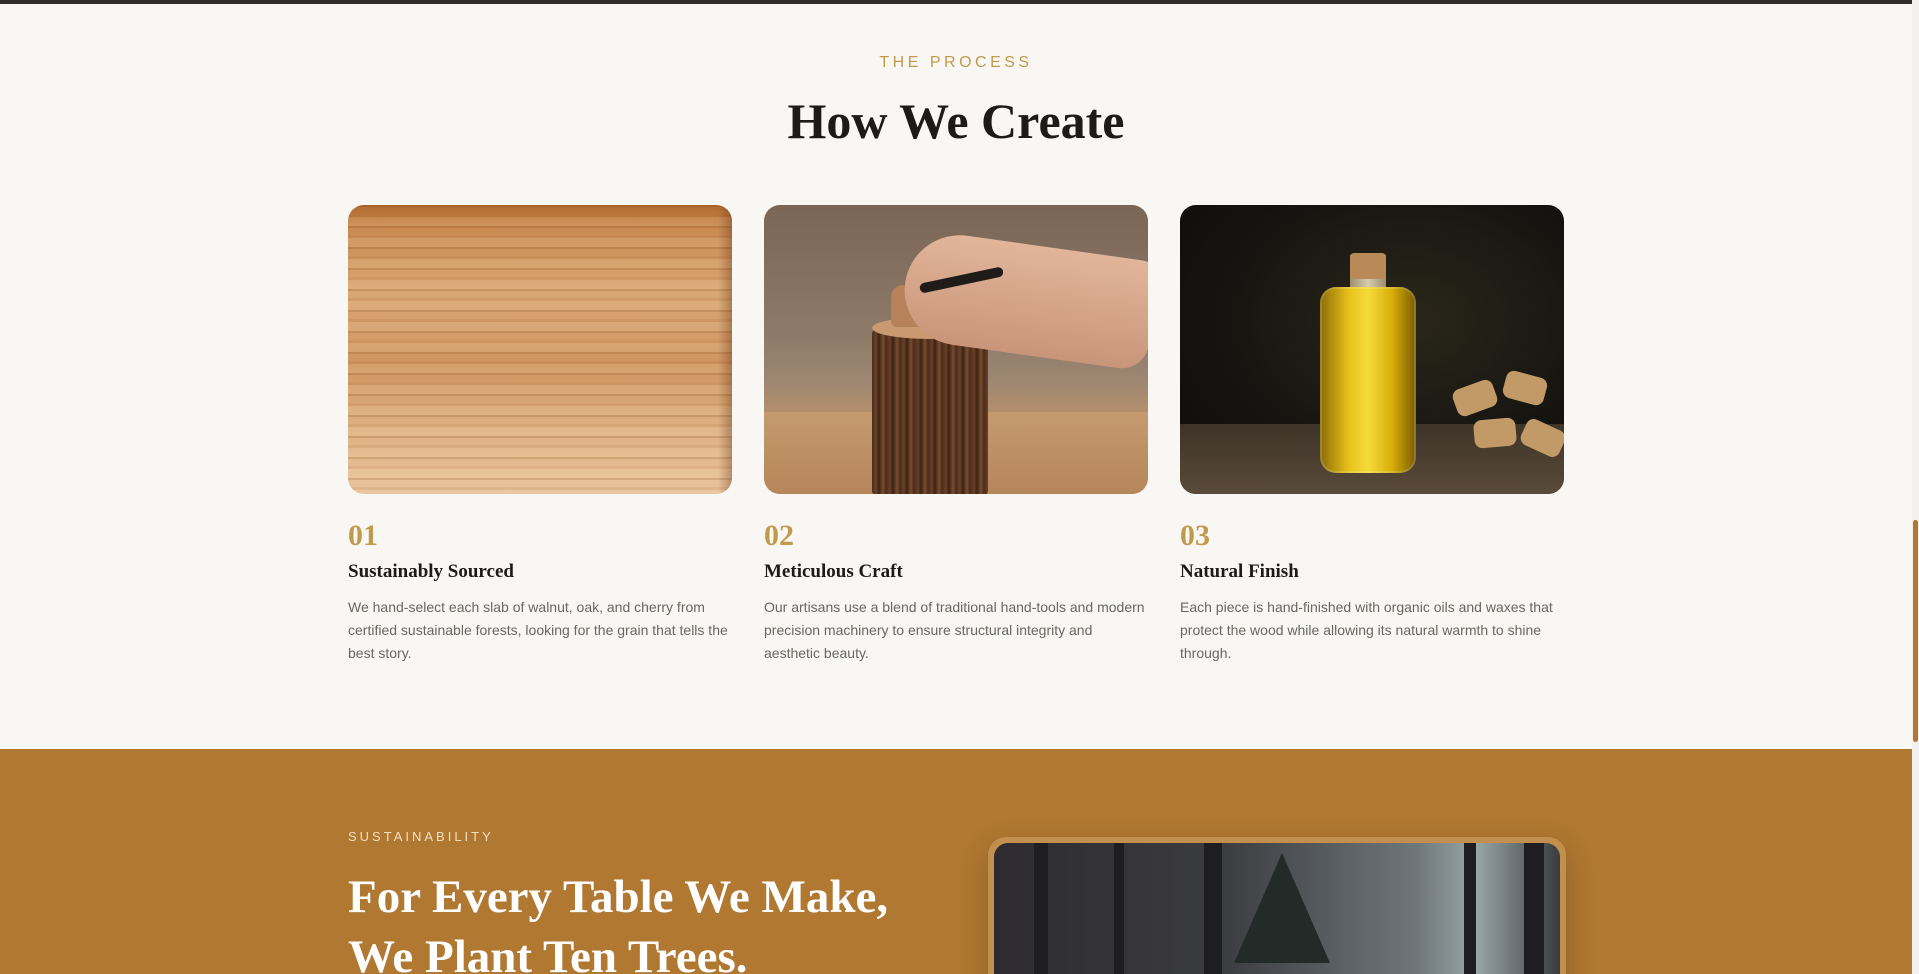  What do you see at coordinates (779, 535) in the screenshot?
I see `step-number: 02` at bounding box center [779, 535].